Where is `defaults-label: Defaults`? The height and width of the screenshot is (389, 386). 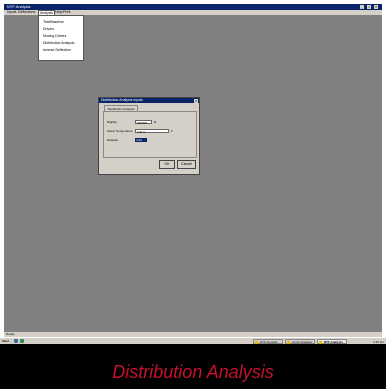
defaults-label: Defaults is located at coordinates (113, 140).